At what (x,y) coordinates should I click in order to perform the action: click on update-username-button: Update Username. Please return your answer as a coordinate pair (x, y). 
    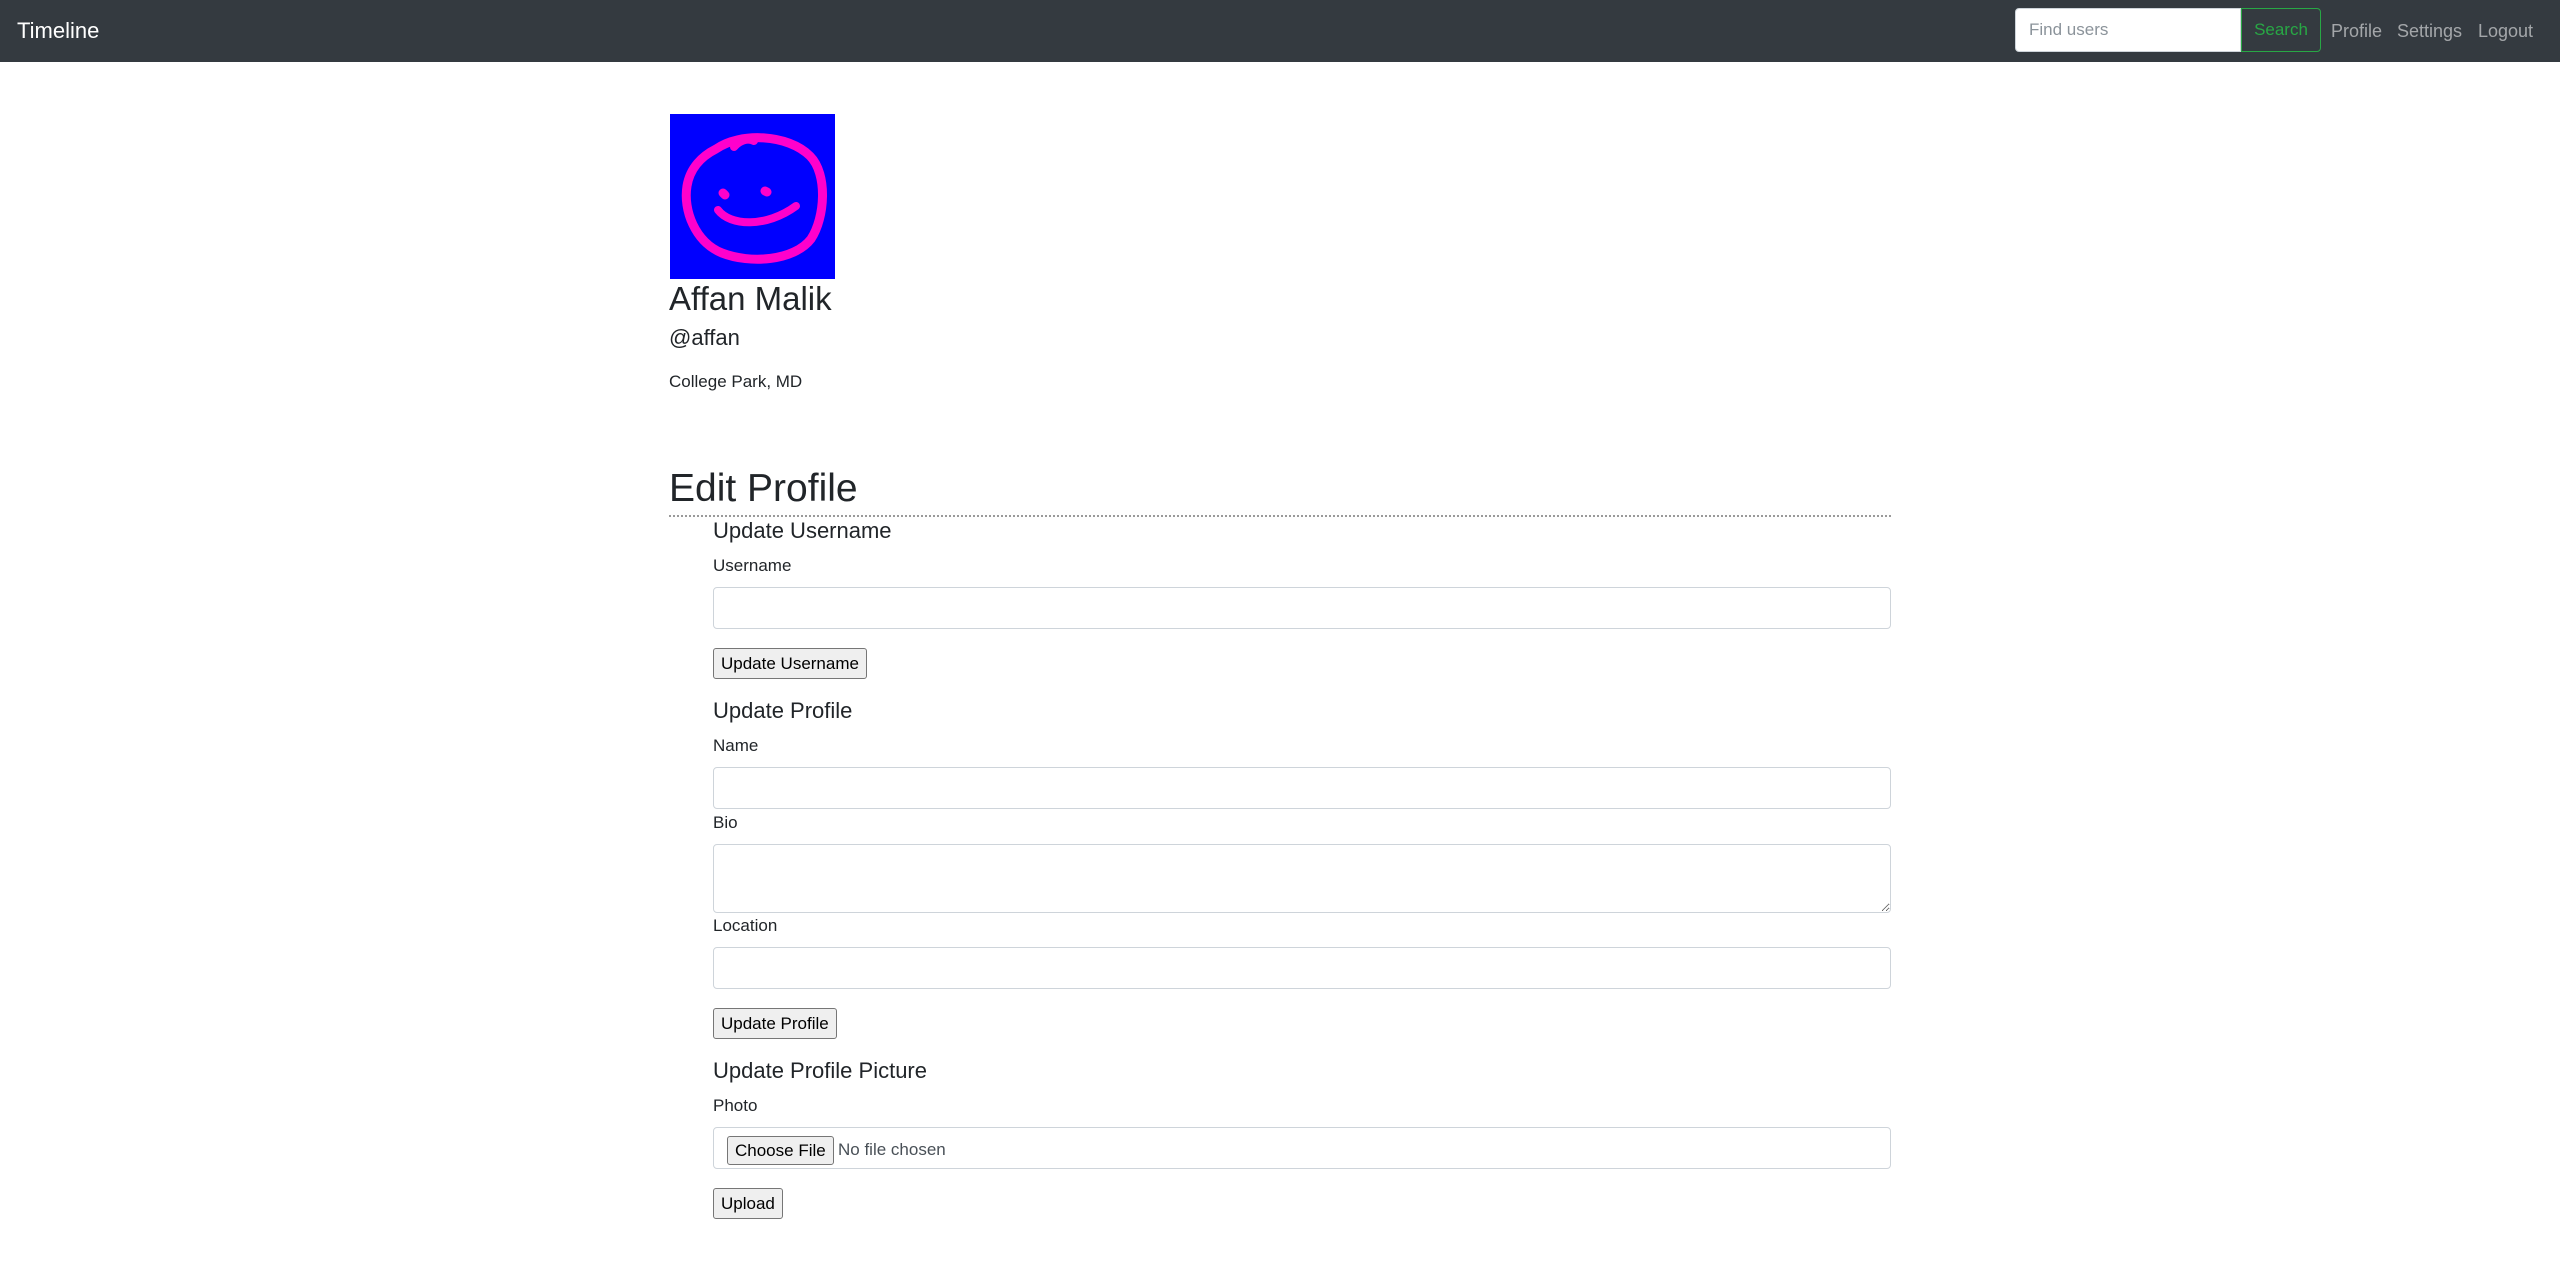
    Looking at the image, I should click on (790, 663).